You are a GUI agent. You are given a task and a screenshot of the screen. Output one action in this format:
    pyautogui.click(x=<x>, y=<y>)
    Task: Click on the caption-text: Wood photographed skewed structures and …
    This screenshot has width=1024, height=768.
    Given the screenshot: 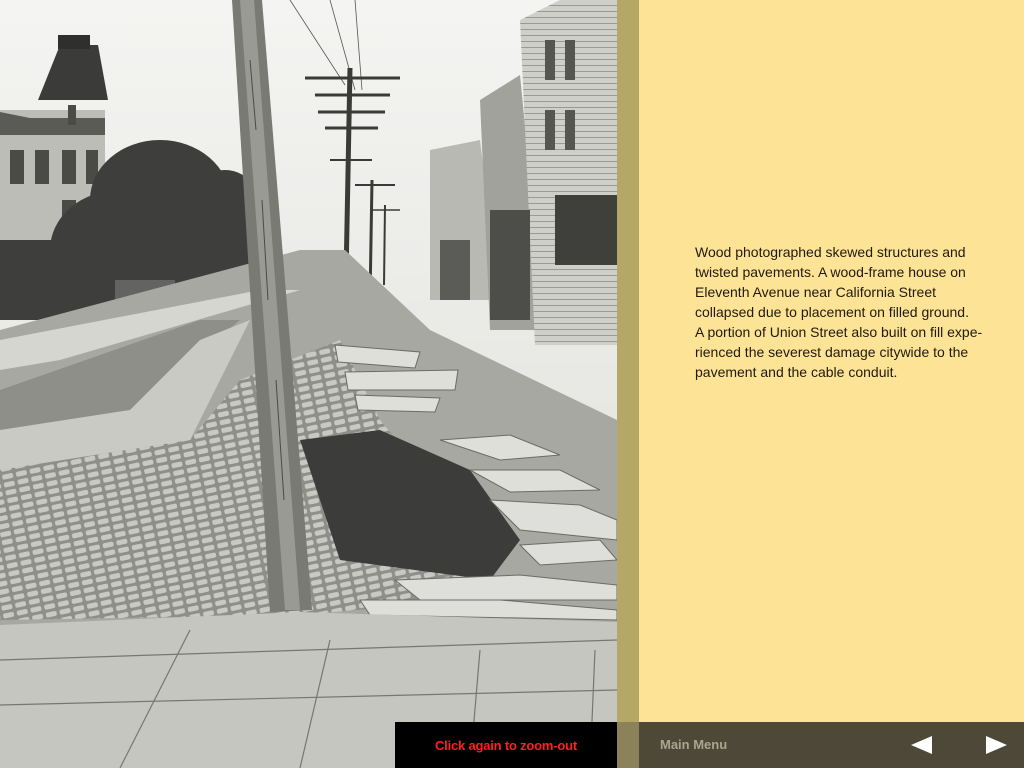 What is the action you would take?
    pyautogui.click(x=839, y=312)
    